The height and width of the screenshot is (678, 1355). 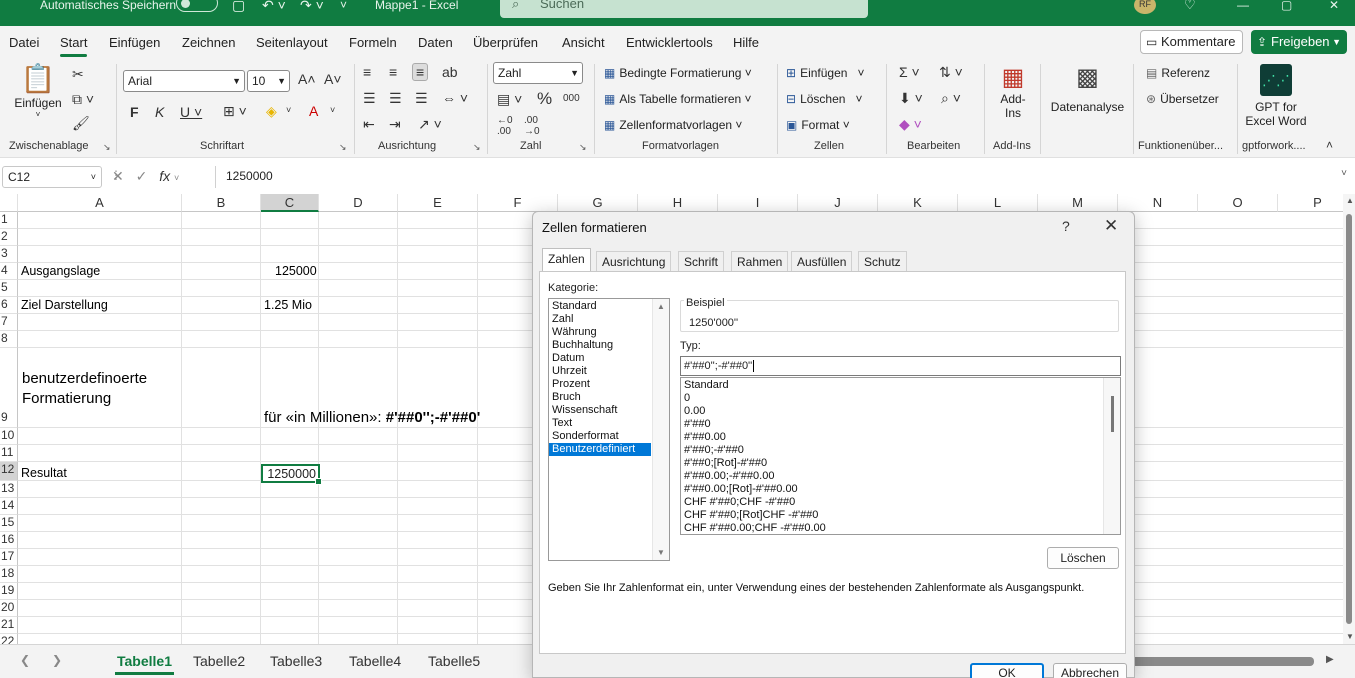 What do you see at coordinates (825, 73) in the screenshot?
I see `insert-cells-button: ⊞ Einfügen ˅` at bounding box center [825, 73].